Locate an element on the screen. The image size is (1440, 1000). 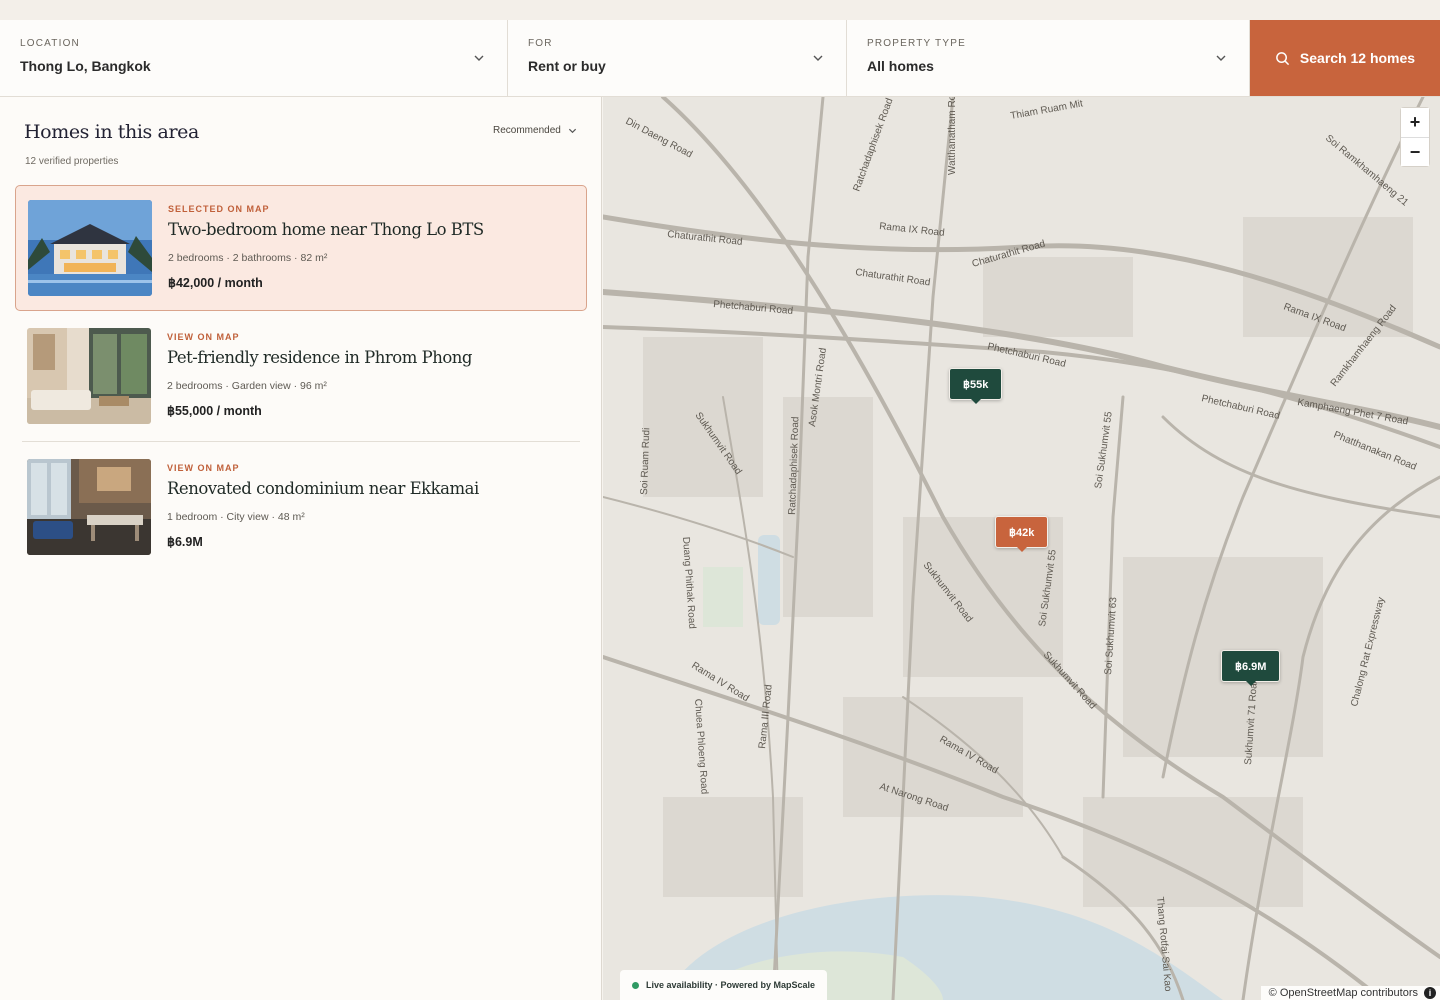
listing-meta: 2 bedrooms · Garden view · 96 m² is located at coordinates (247, 386).